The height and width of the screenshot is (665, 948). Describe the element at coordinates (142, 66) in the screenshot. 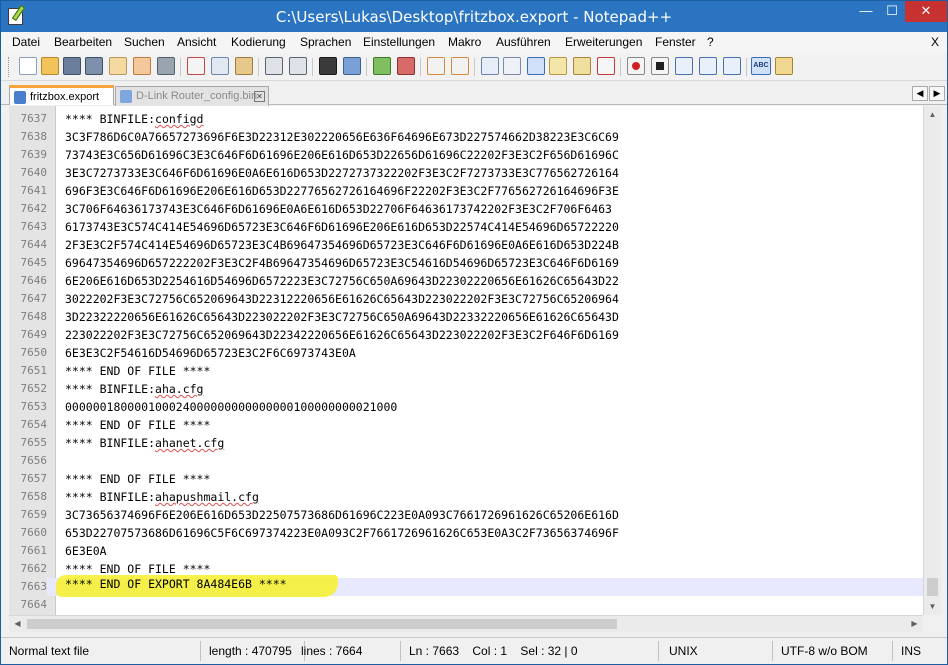

I see `close-all-icon` at that location.